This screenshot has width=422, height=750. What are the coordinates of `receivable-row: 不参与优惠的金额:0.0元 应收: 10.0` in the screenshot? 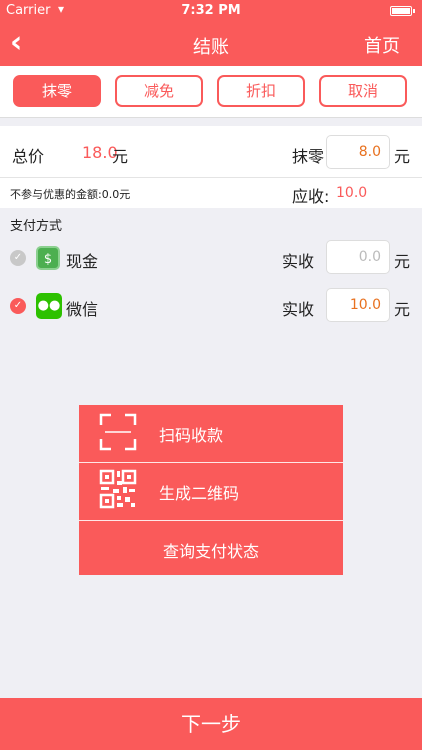 It's located at (211, 193).